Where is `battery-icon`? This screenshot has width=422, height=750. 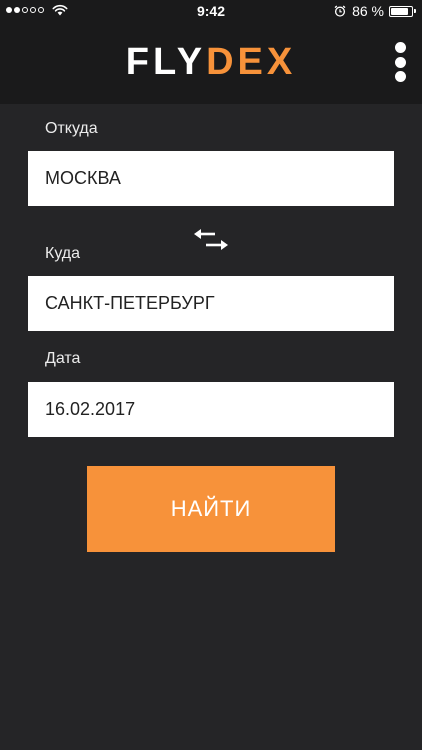
battery-icon is located at coordinates (401, 11).